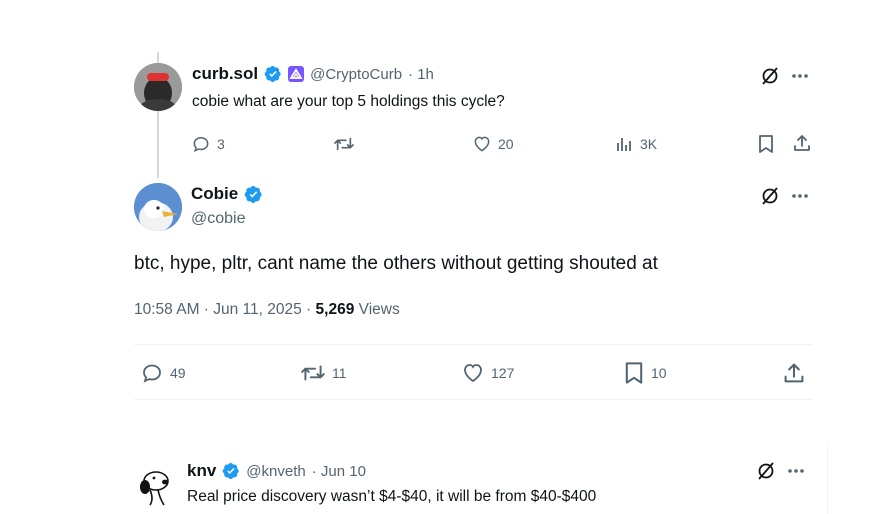 The image size is (890, 514). What do you see at coordinates (635, 144) in the screenshot?
I see `views-action: 3K` at bounding box center [635, 144].